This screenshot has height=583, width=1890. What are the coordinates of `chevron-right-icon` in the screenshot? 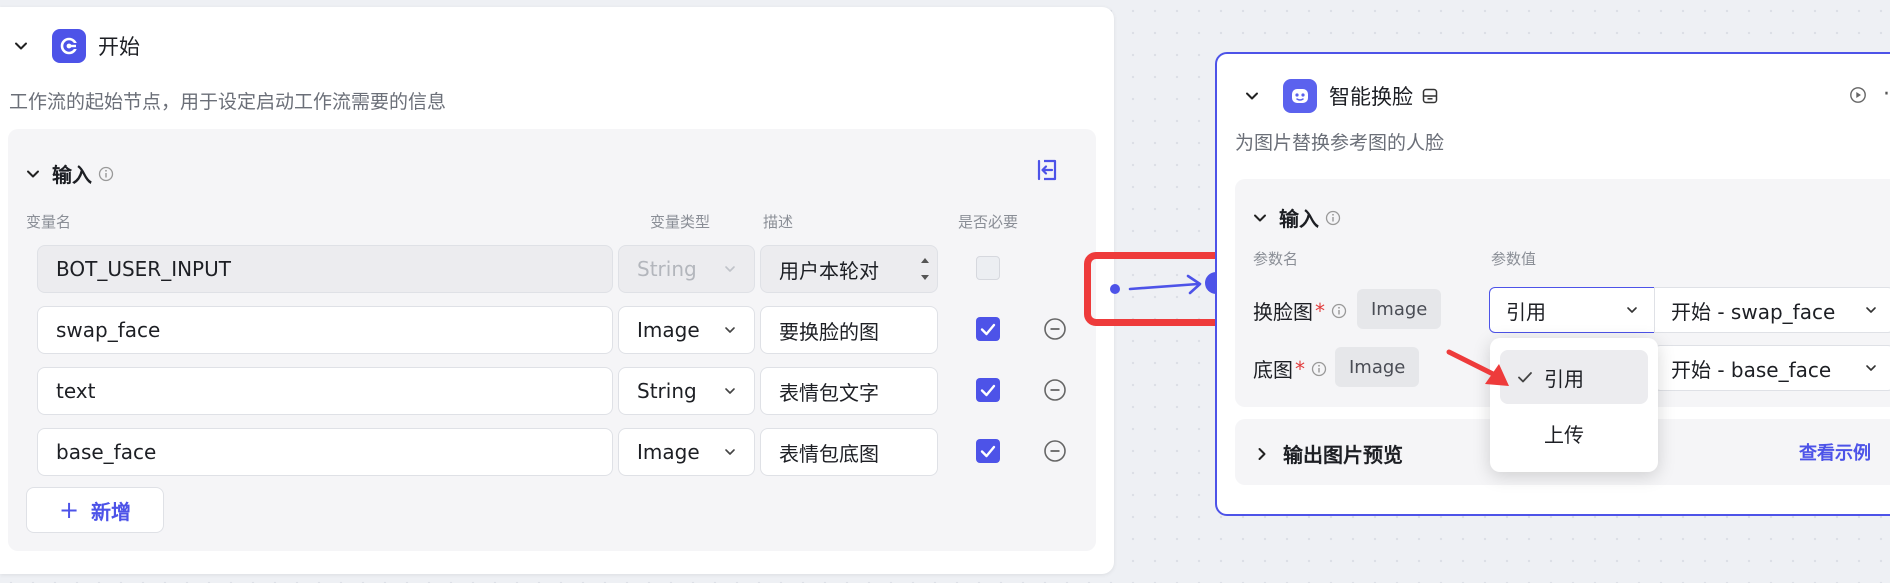 It's located at (1262, 454).